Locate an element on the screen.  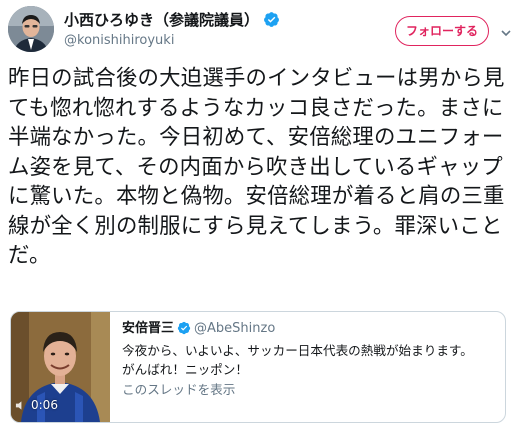
quoted-tweet-text-line1: 今夜から、いよいよ、サッカー日本代表の熱戦が始まります。 is located at coordinates (297, 350).